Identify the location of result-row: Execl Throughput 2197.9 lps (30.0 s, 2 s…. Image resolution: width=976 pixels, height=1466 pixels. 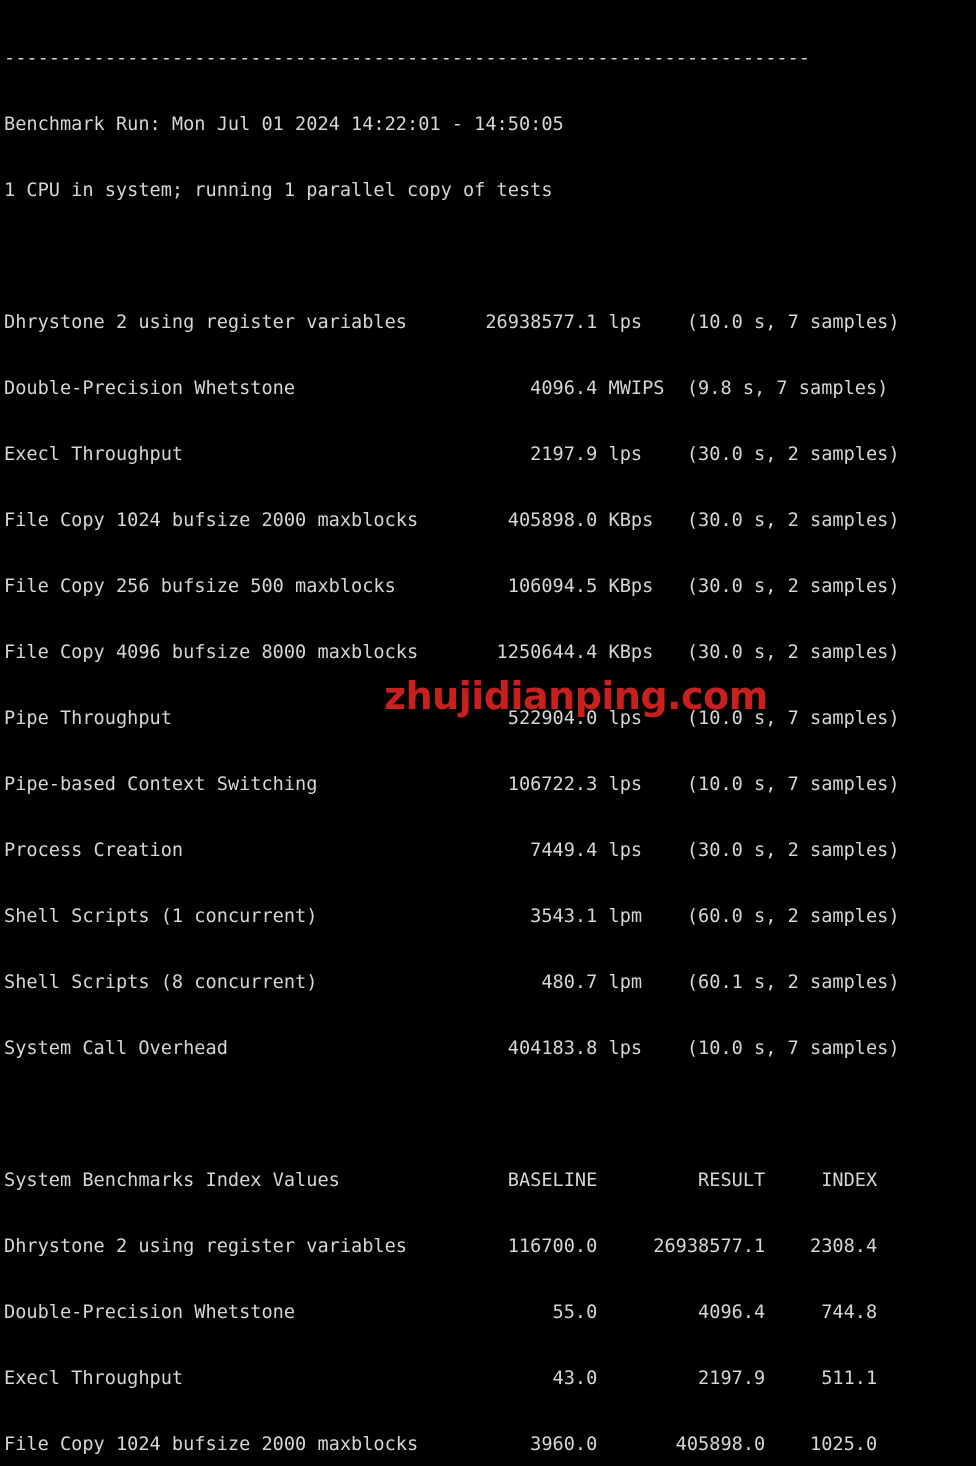
(452, 454).